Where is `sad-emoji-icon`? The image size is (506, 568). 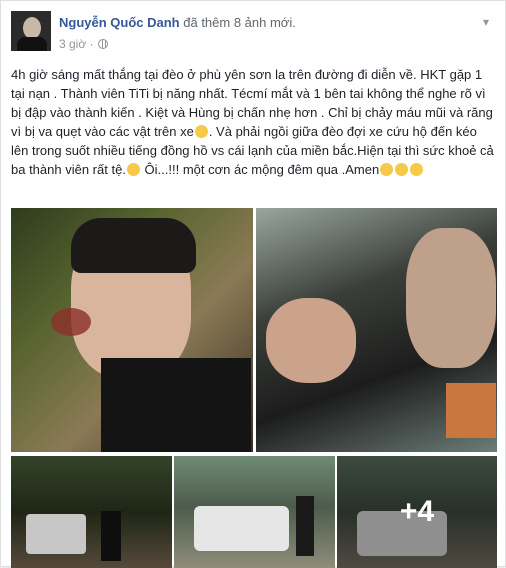
sad-emoji-icon is located at coordinates (133, 169).